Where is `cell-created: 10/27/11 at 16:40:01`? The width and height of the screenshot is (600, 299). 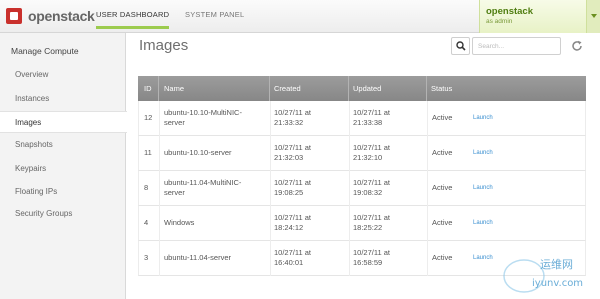
cell-created: 10/27/11 at 16:40:01 is located at coordinates (292, 258).